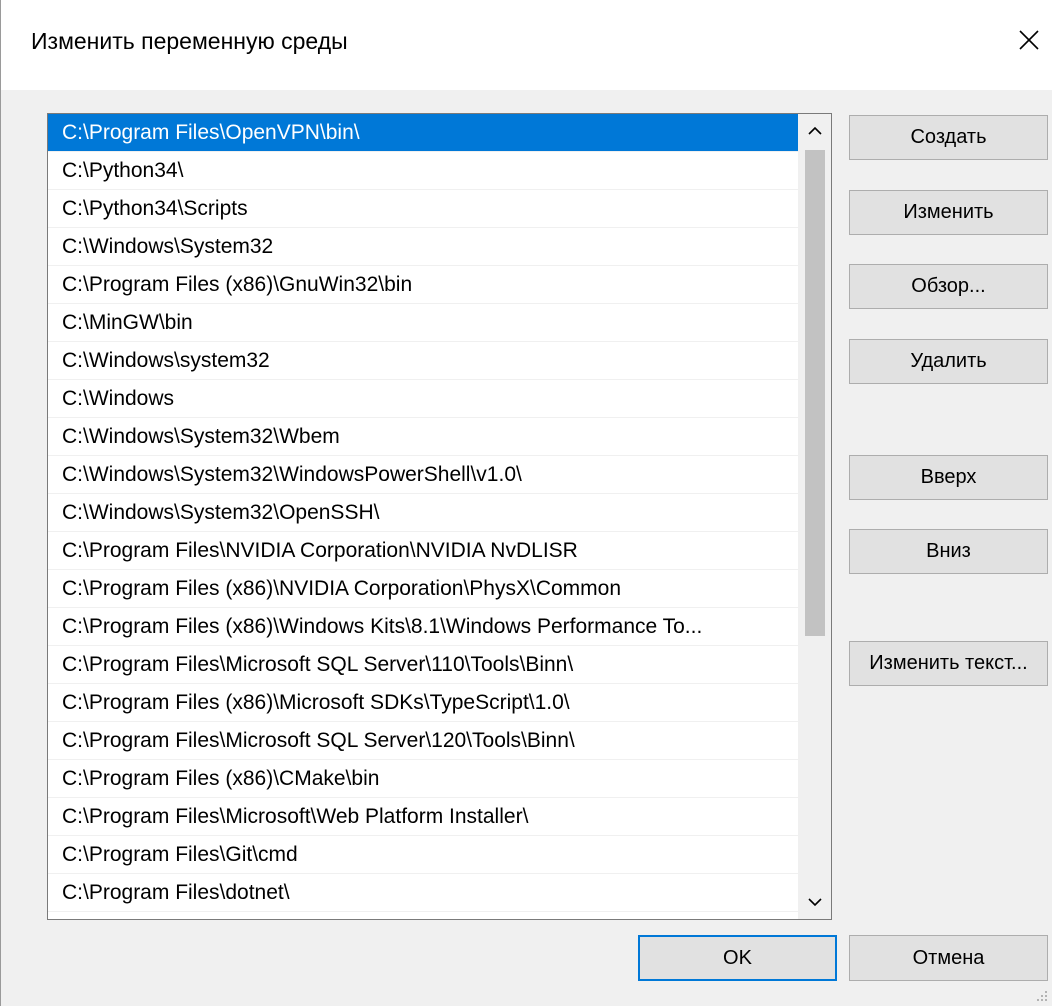  I want to click on list-item: C:\Python34\Scripts, so click(423, 209).